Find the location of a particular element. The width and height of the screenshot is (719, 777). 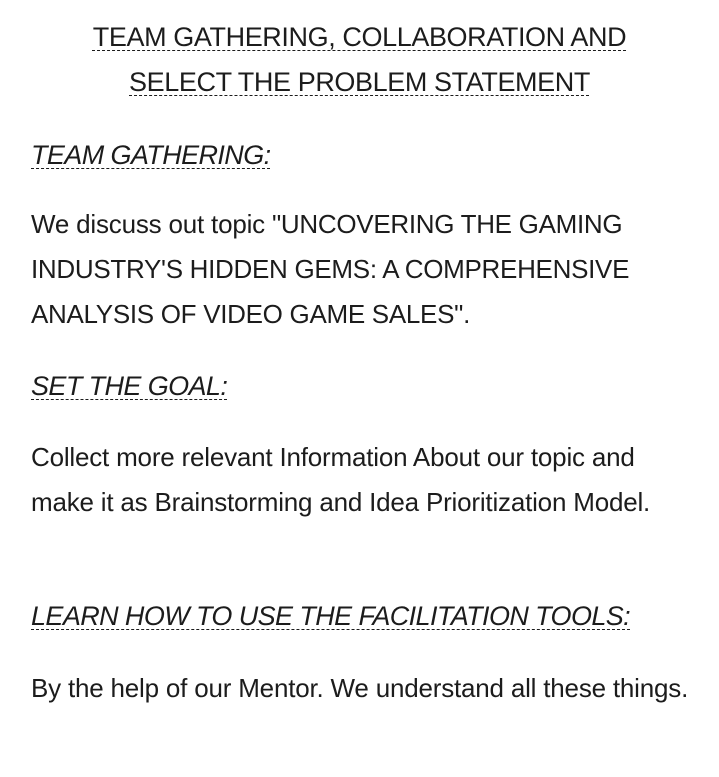

title-line-1-text: TEAM GATHERING, COLLABORATION AND is located at coordinates (359, 37).